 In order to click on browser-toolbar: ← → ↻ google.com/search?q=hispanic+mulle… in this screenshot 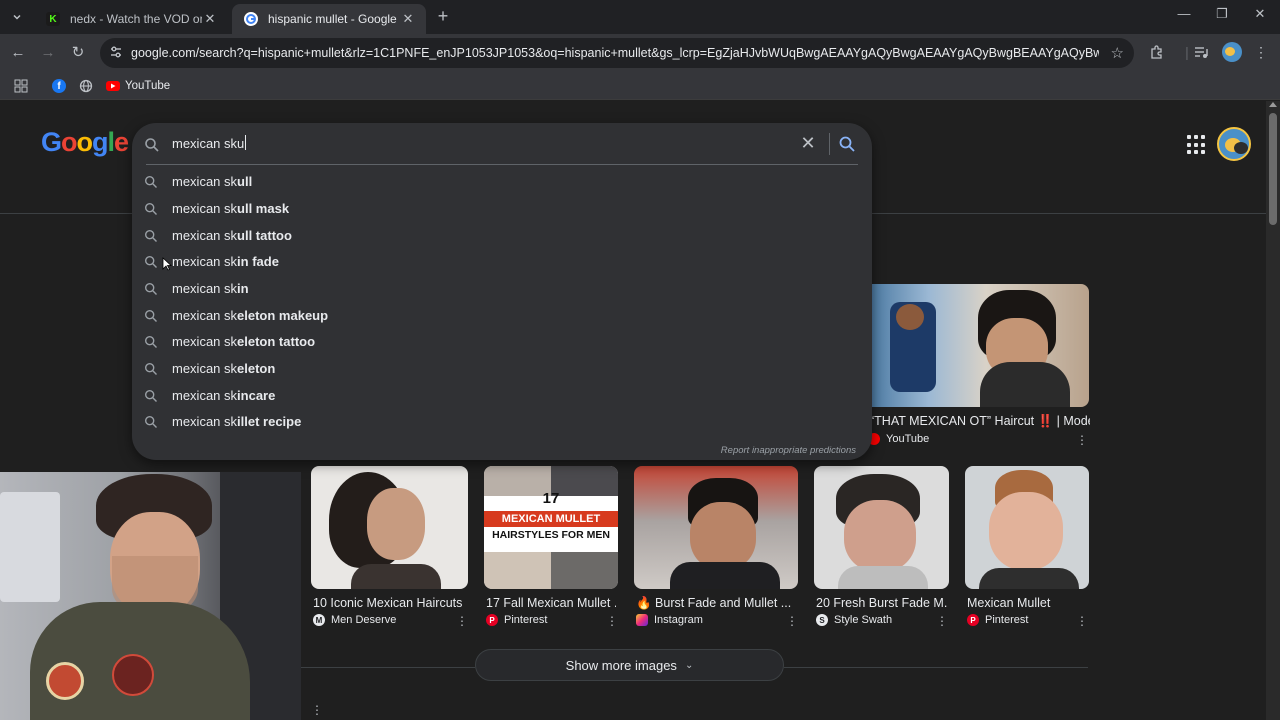, I will do `click(640, 53)`.